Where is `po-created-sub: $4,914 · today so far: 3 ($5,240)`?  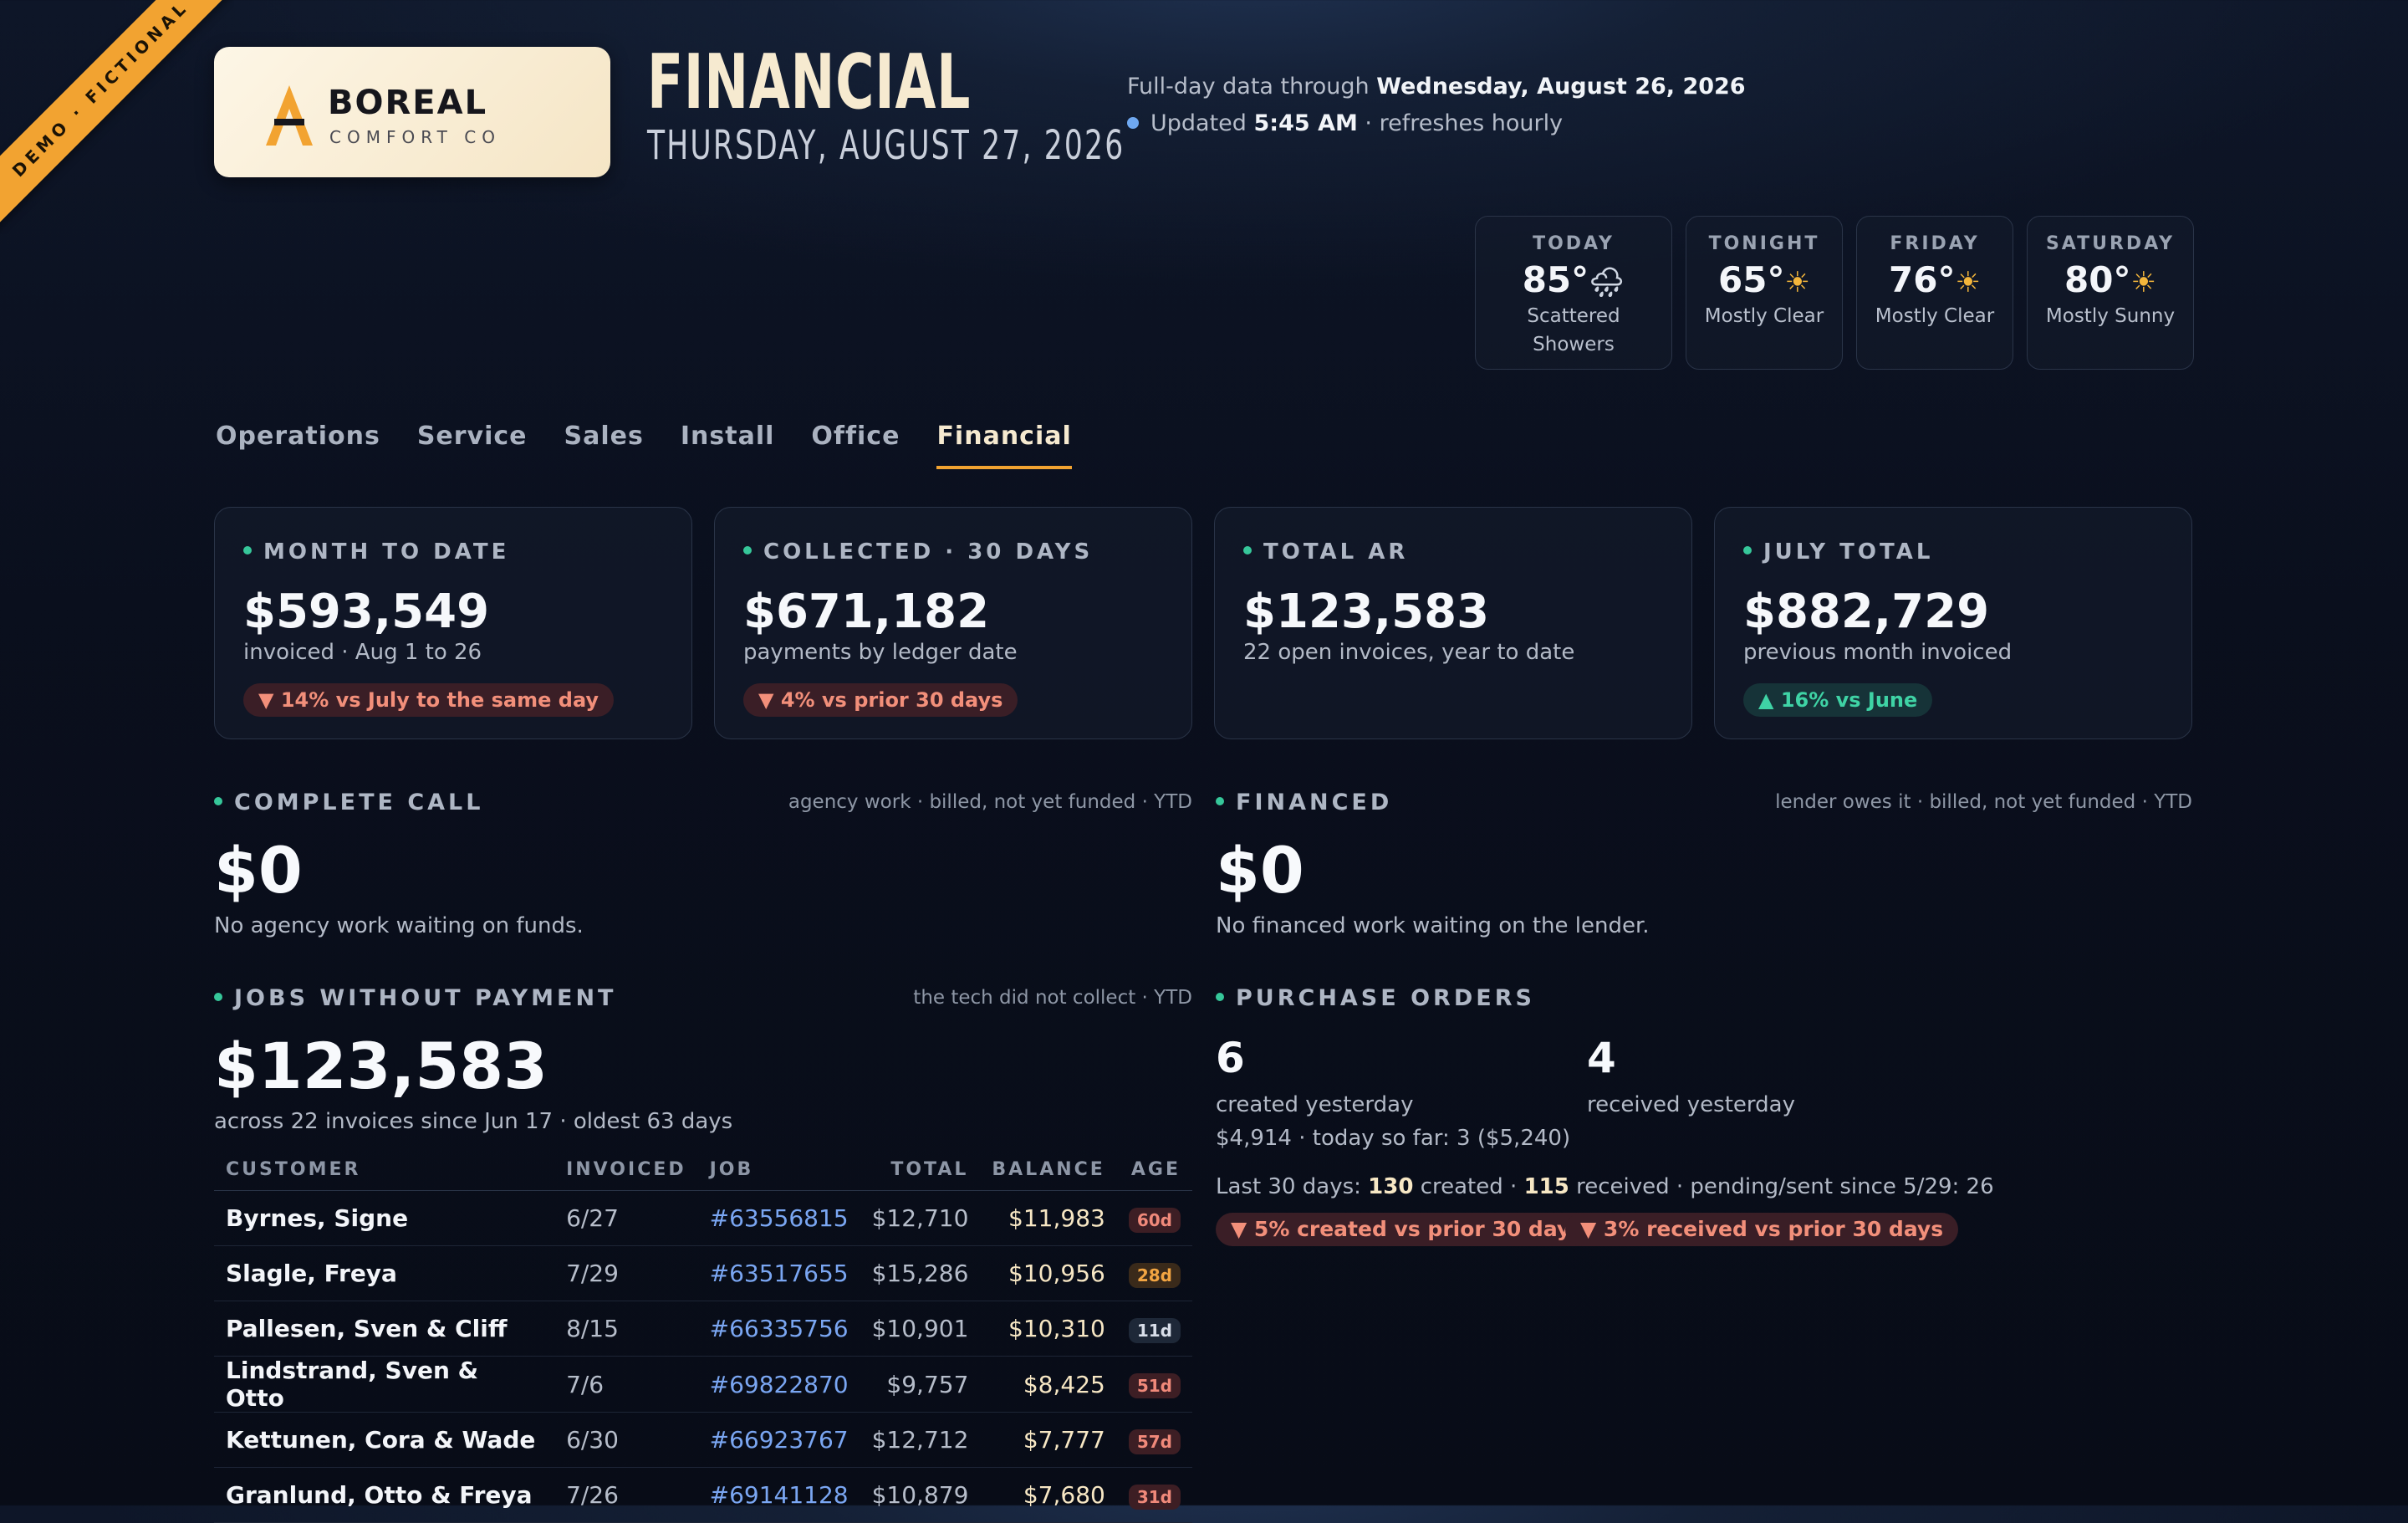 po-created-sub: $4,914 · today so far: 3 ($5,240) is located at coordinates (1393, 1138).